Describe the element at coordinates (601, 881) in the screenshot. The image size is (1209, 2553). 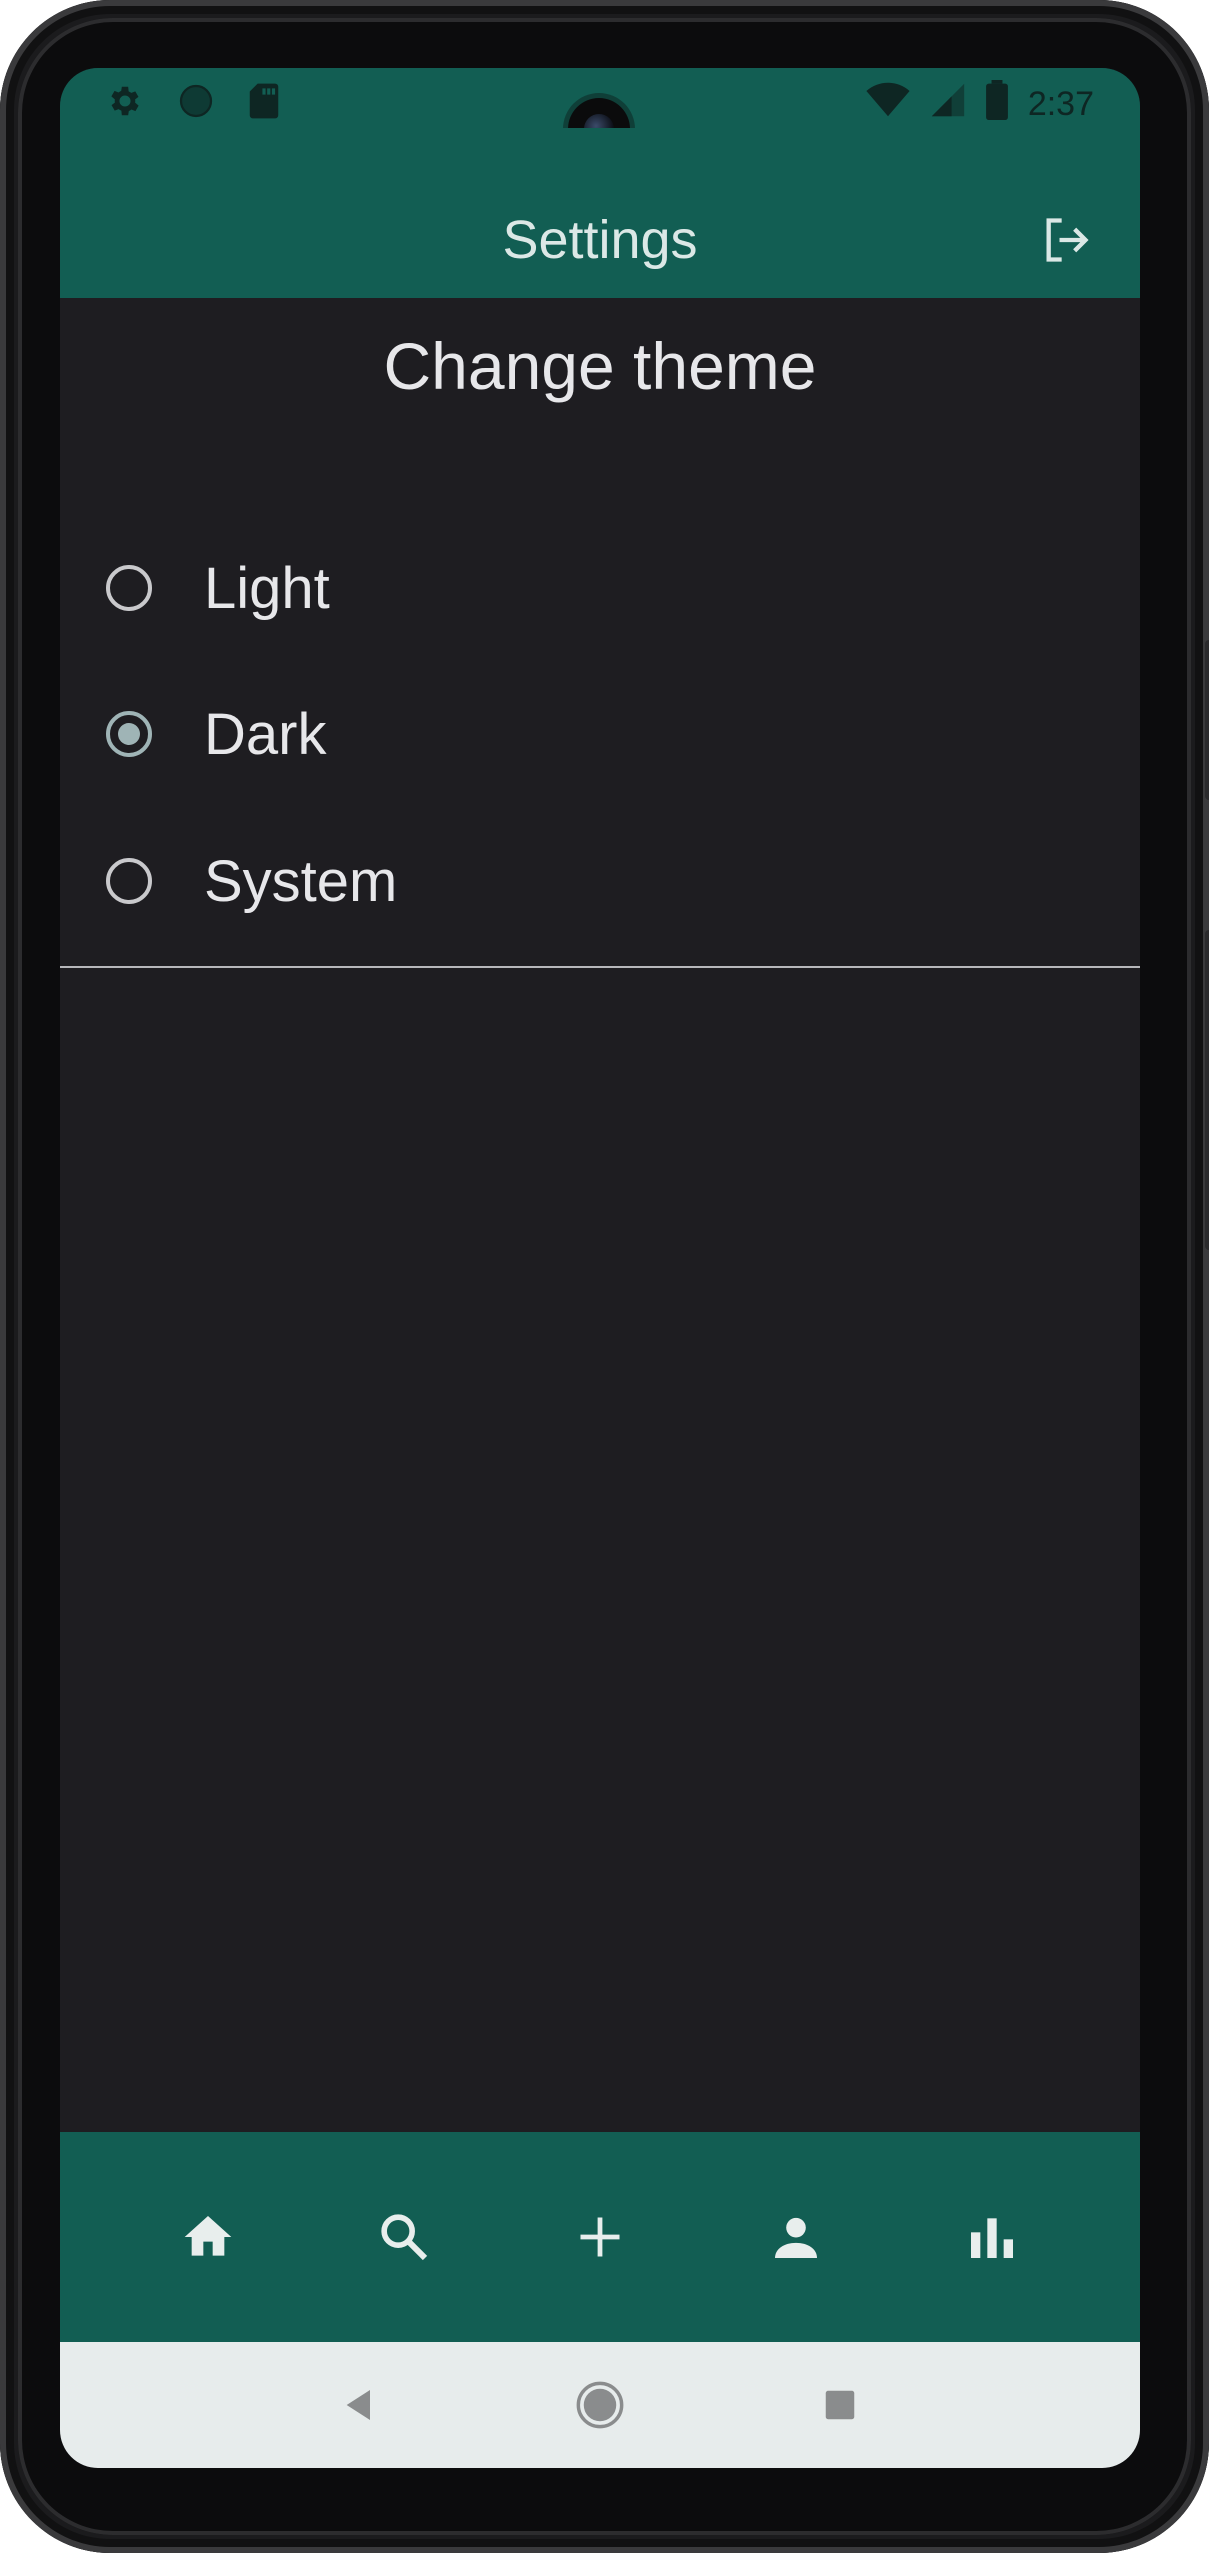
I see `theme-option-system: System` at that location.